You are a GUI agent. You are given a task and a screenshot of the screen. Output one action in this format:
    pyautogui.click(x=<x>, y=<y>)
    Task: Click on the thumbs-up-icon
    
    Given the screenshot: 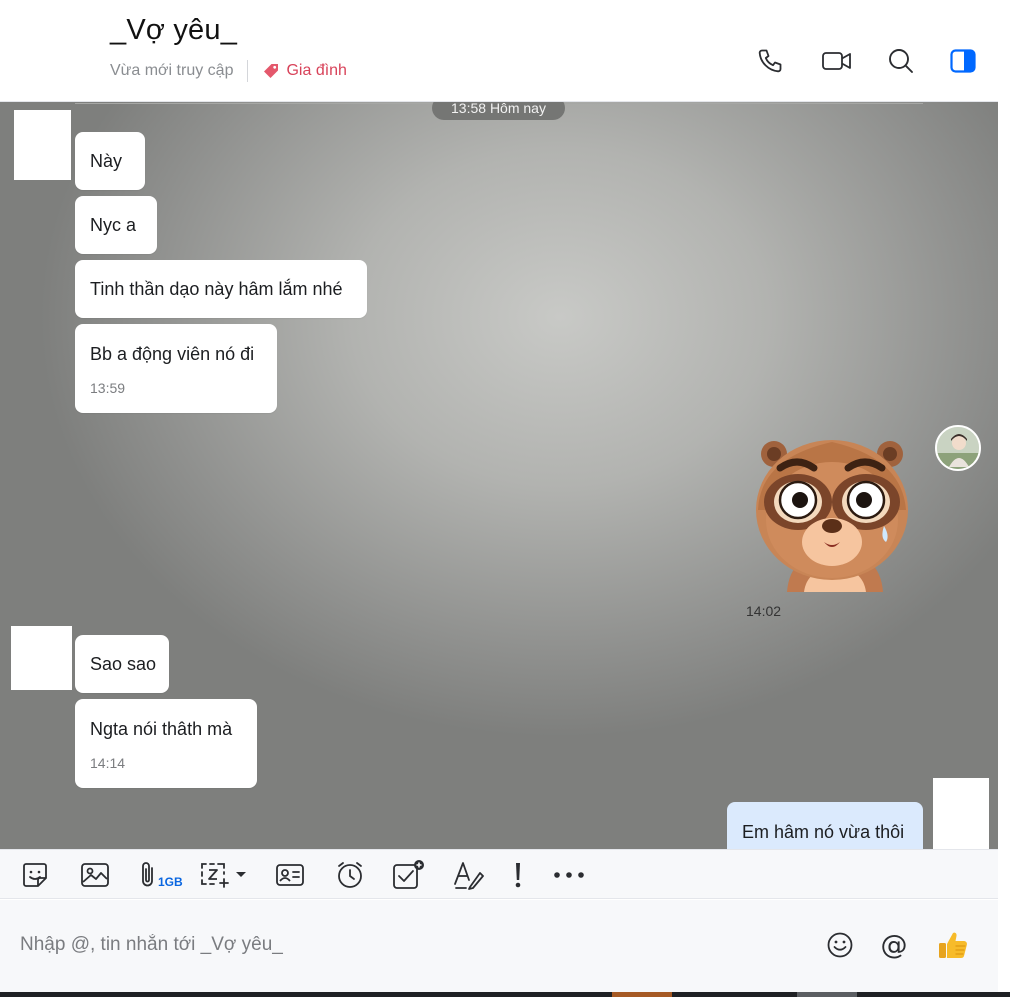 What is the action you would take?
    pyautogui.click(x=953, y=945)
    